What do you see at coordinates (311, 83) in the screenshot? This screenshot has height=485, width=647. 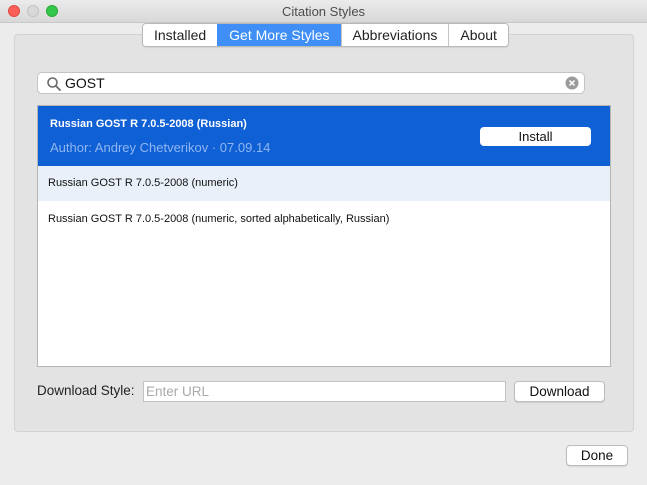 I see `search-field: GOST` at bounding box center [311, 83].